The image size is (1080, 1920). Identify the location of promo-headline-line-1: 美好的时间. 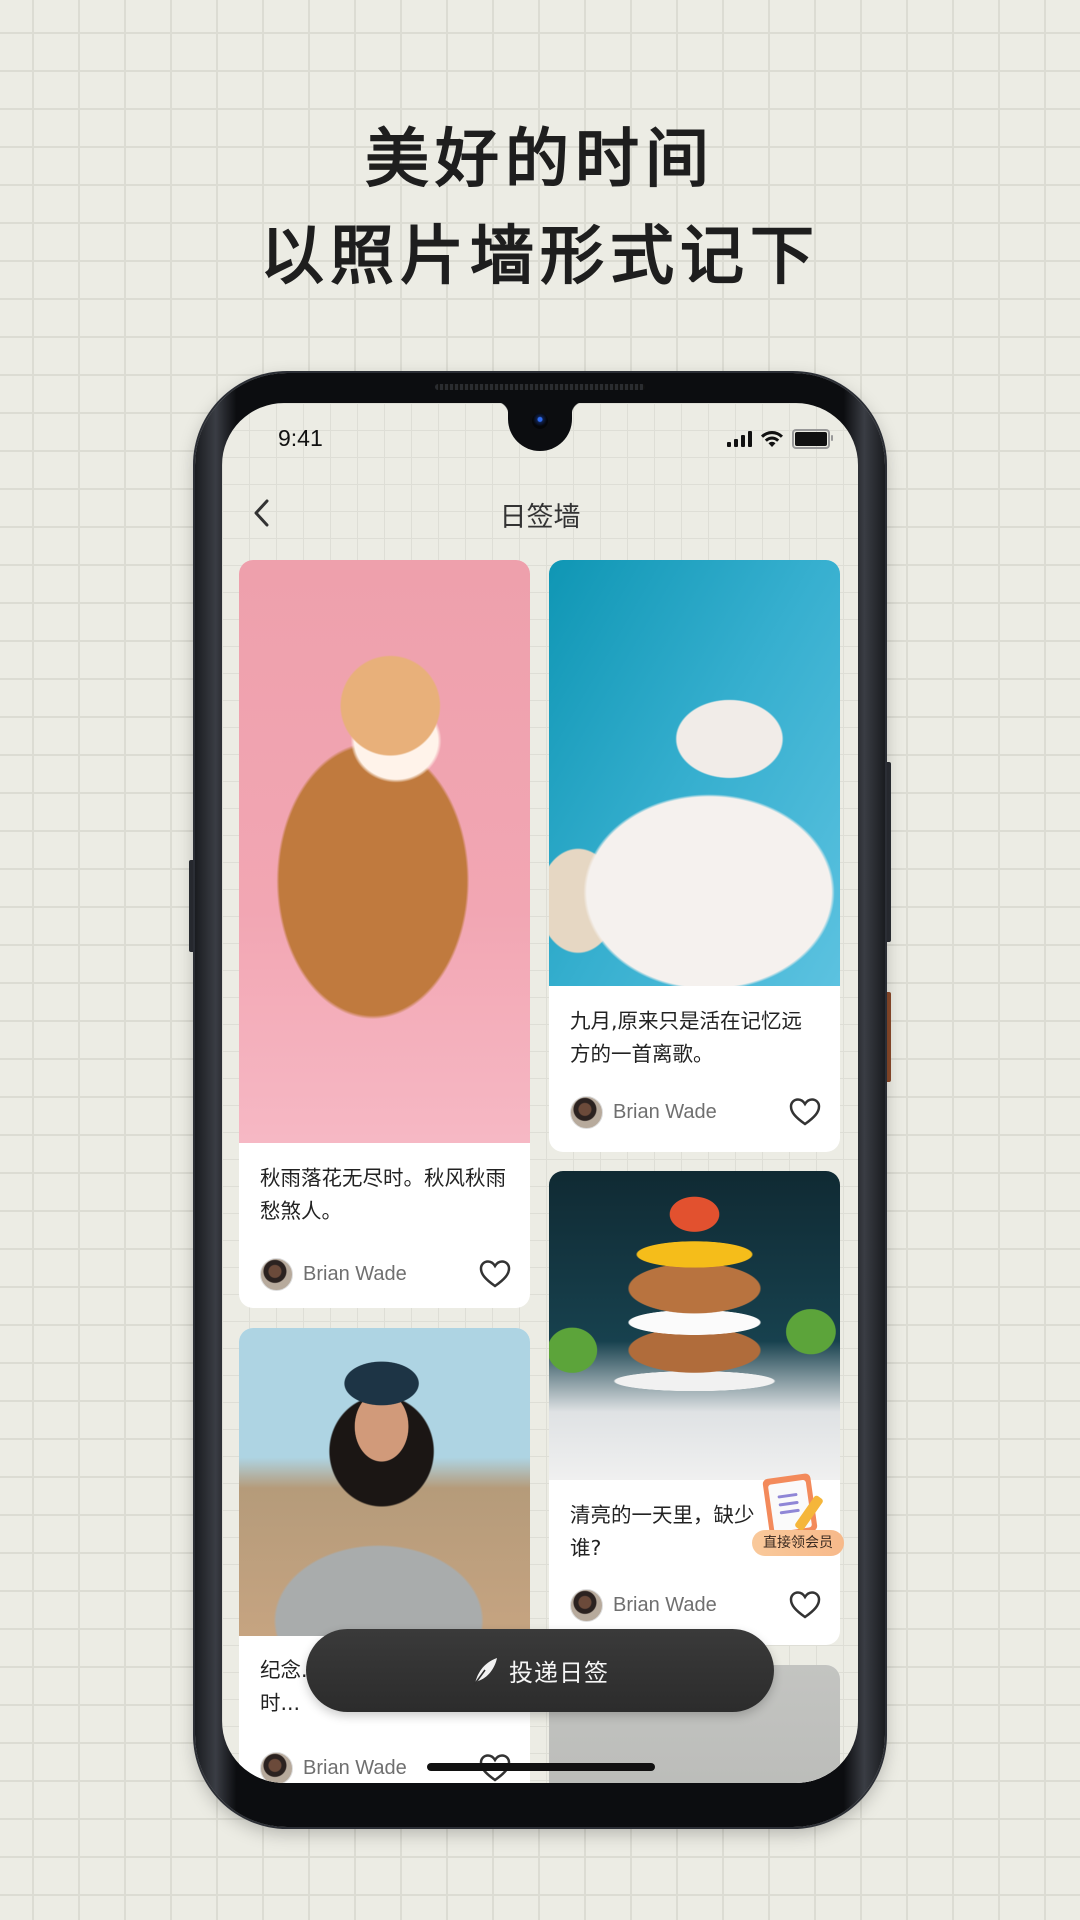
(540, 160).